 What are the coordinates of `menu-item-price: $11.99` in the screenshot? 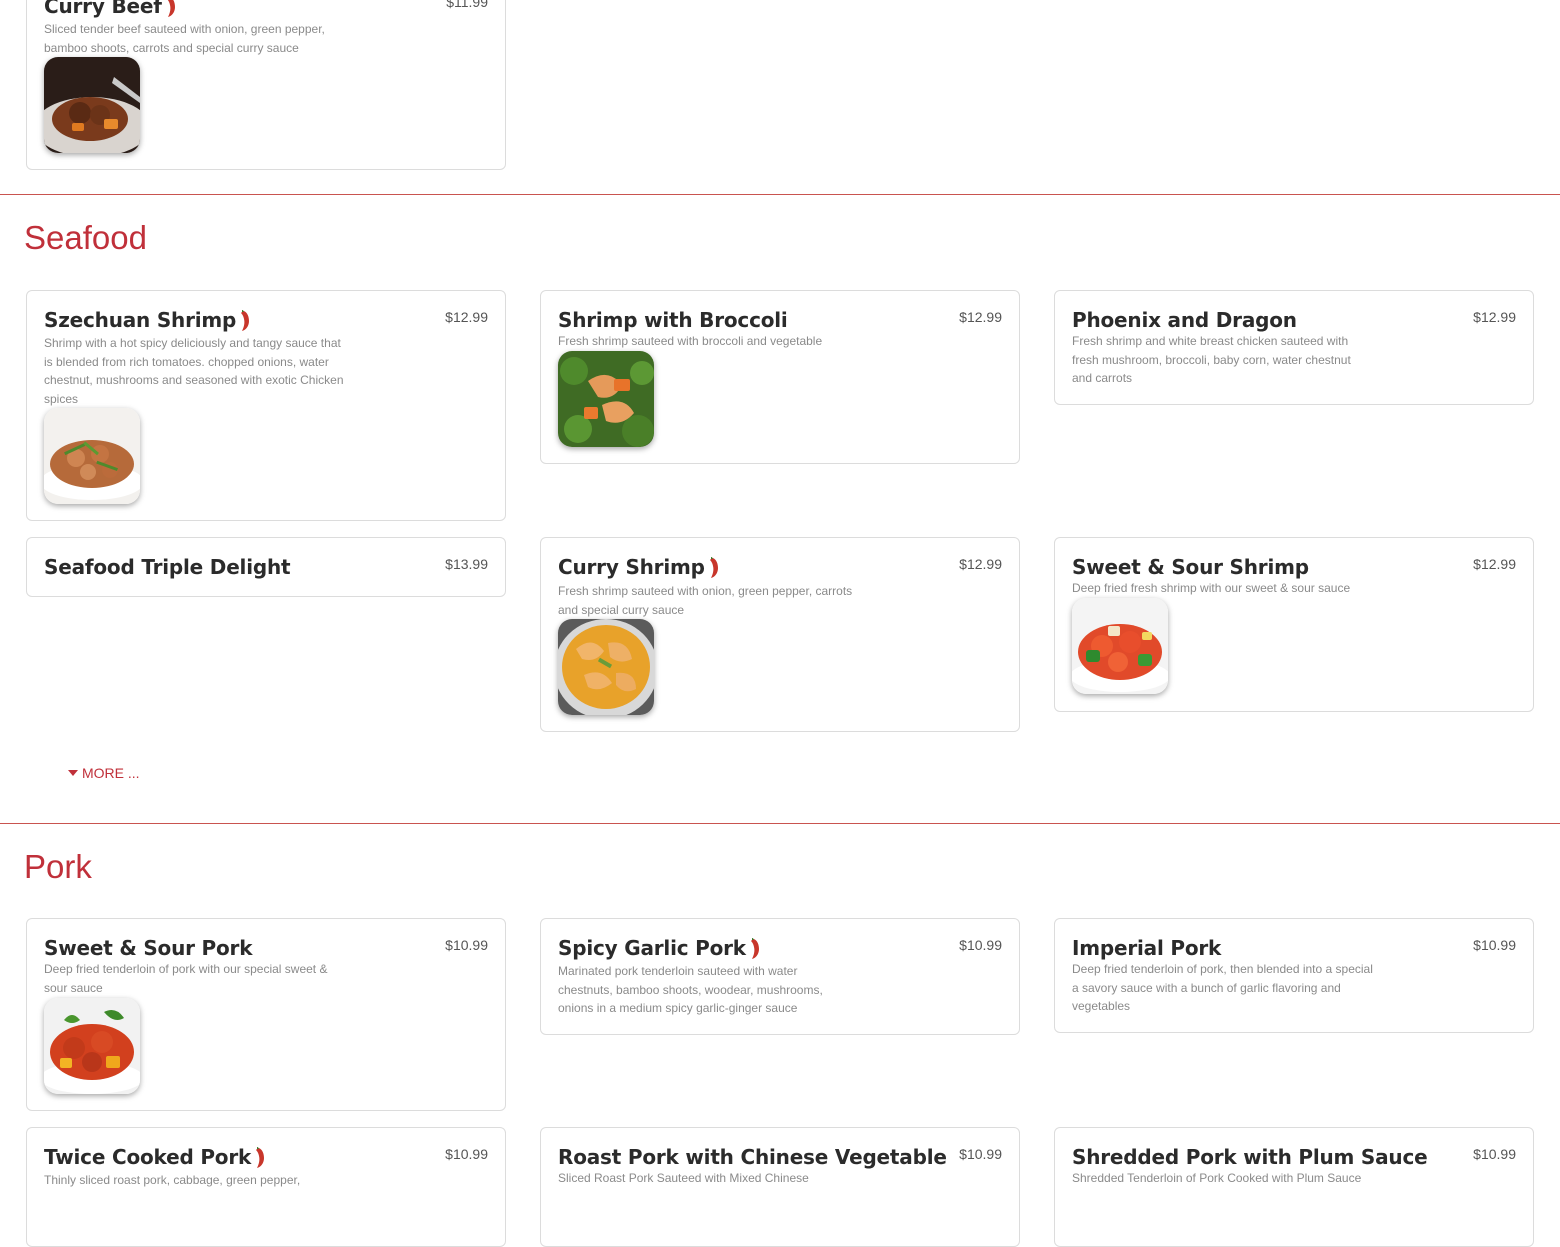 It's located at (467, 5).